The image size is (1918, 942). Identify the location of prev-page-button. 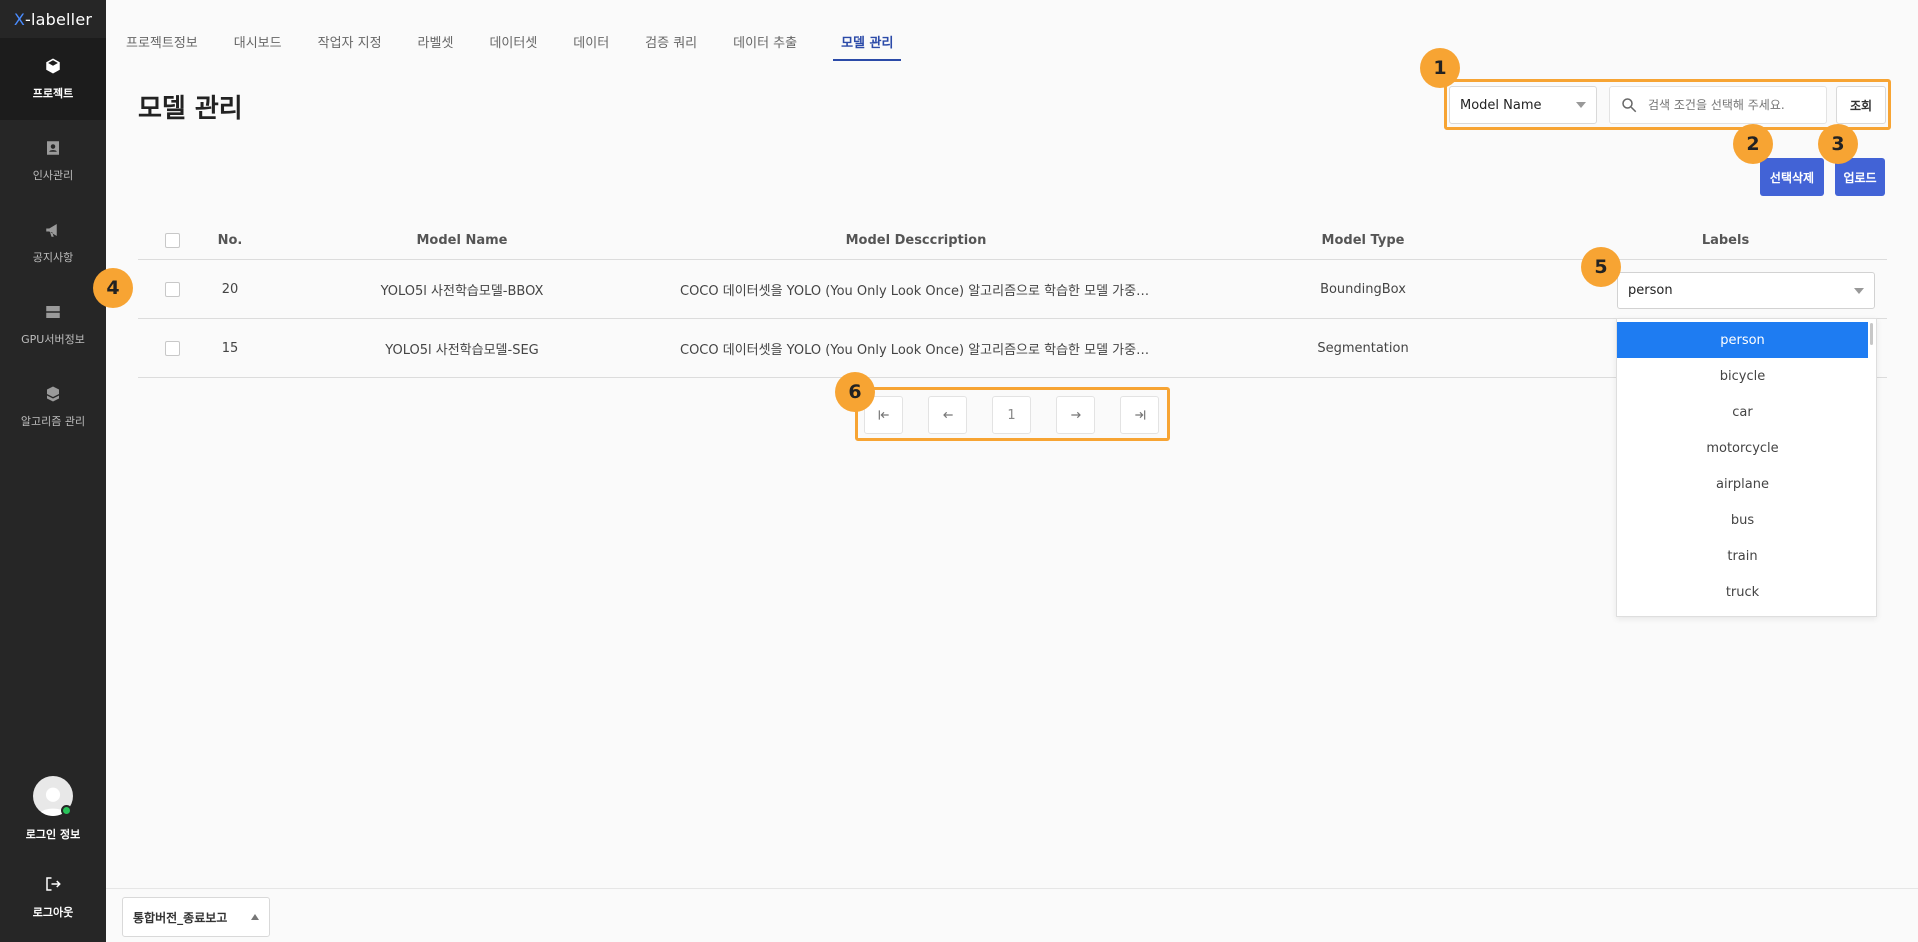
(947, 415).